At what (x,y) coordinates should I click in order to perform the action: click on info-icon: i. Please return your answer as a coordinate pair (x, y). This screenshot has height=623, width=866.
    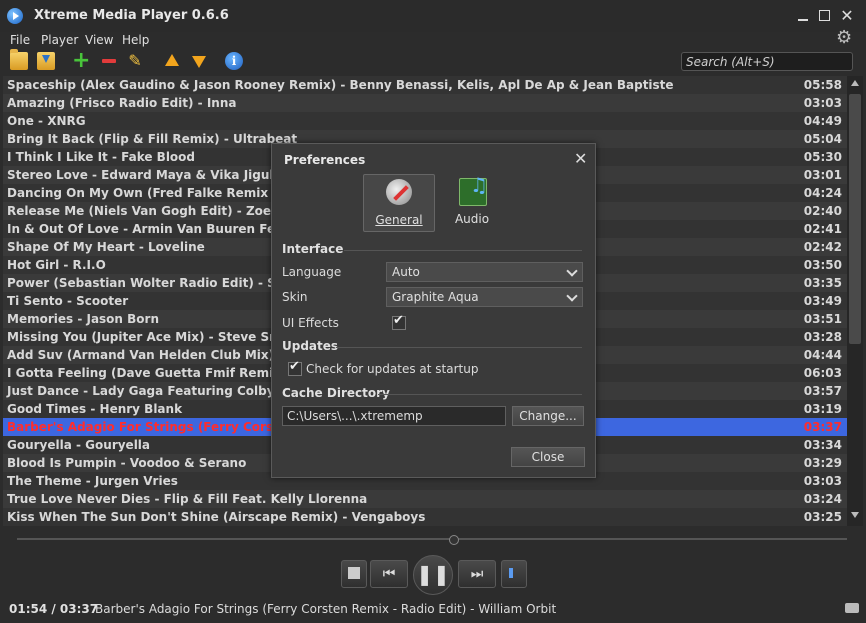
    Looking at the image, I should click on (234, 61).